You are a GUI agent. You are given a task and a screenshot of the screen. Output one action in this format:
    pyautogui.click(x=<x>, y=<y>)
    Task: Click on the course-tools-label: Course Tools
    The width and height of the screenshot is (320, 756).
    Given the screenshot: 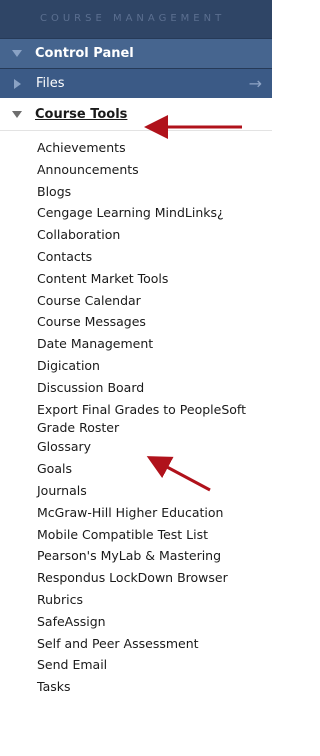 What is the action you would take?
    pyautogui.click(x=81, y=114)
    